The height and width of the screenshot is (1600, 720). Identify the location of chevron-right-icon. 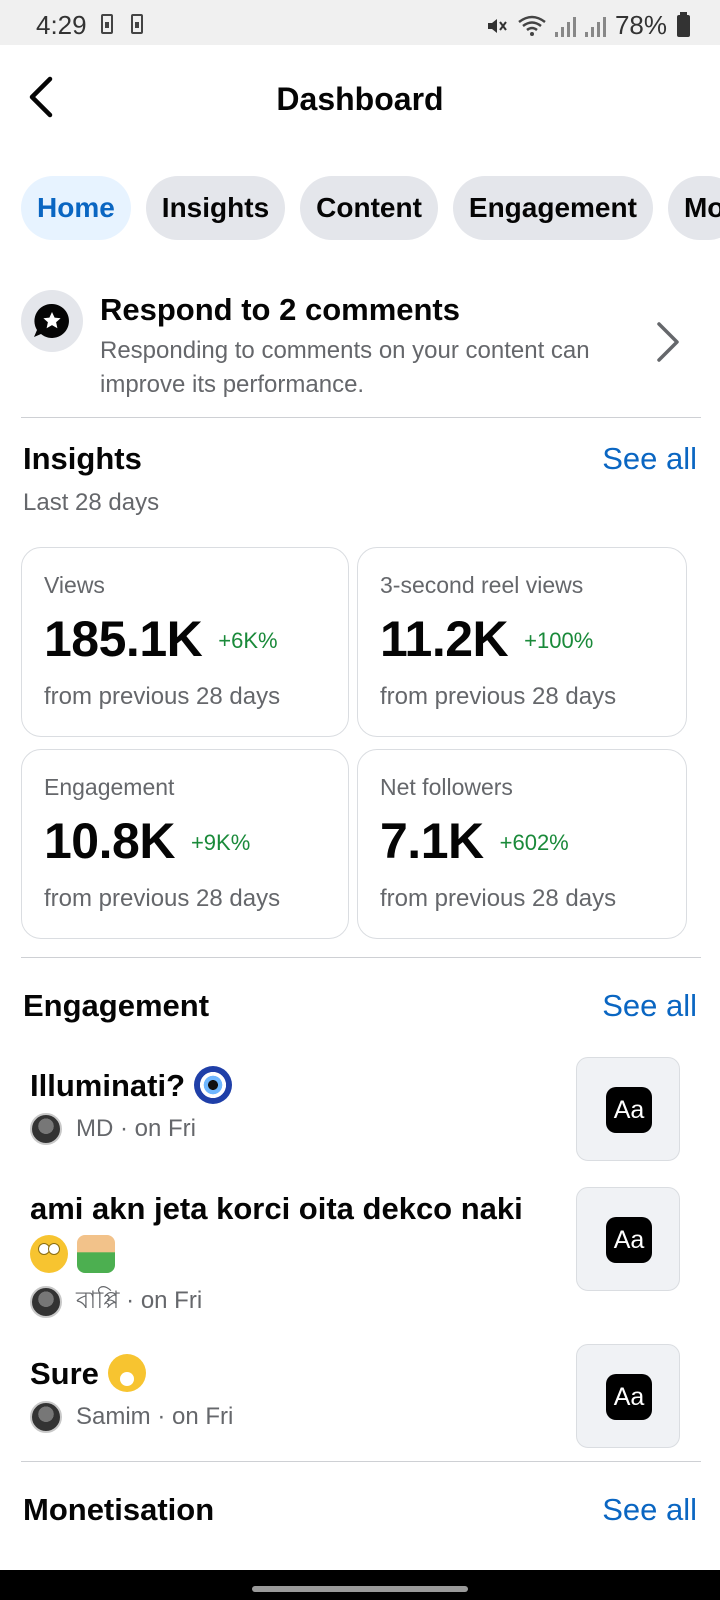
(668, 342).